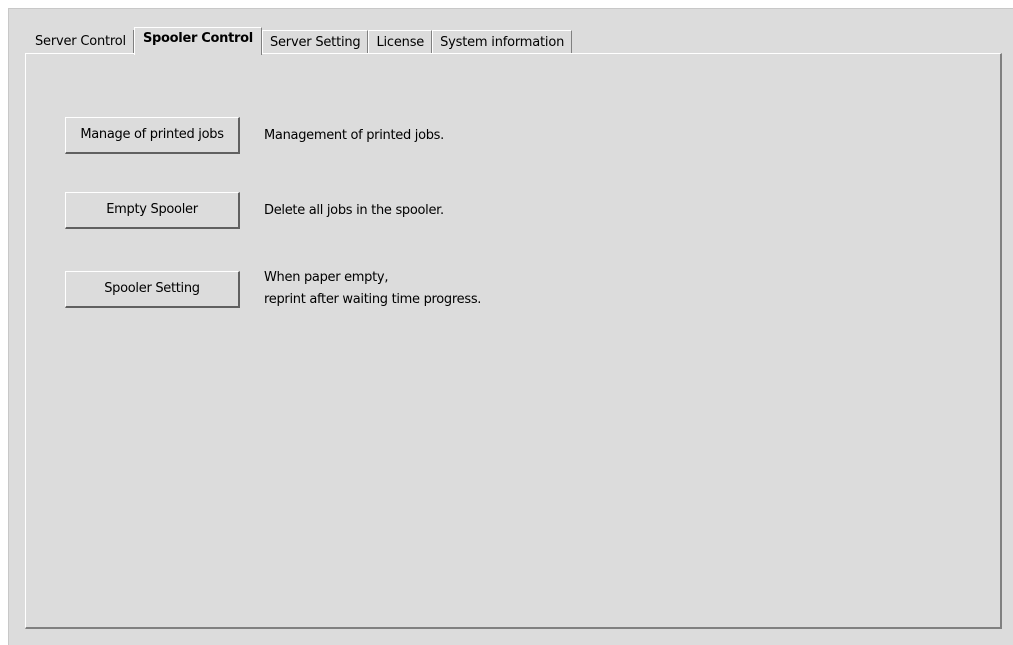  I want to click on manage-printed-jobs-description: Management of printed jobs., so click(354, 135).